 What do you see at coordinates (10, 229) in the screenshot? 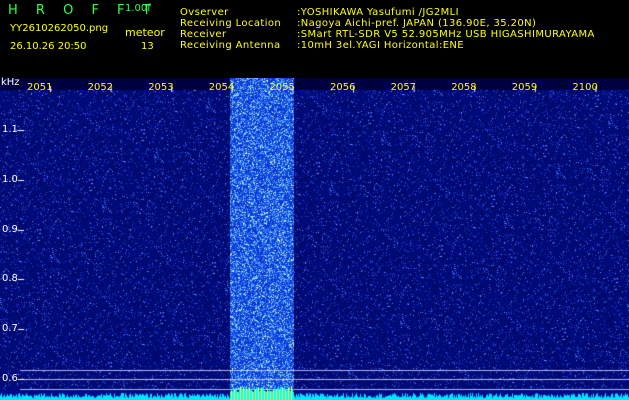
I see `y-tick-label: 0.9` at bounding box center [10, 229].